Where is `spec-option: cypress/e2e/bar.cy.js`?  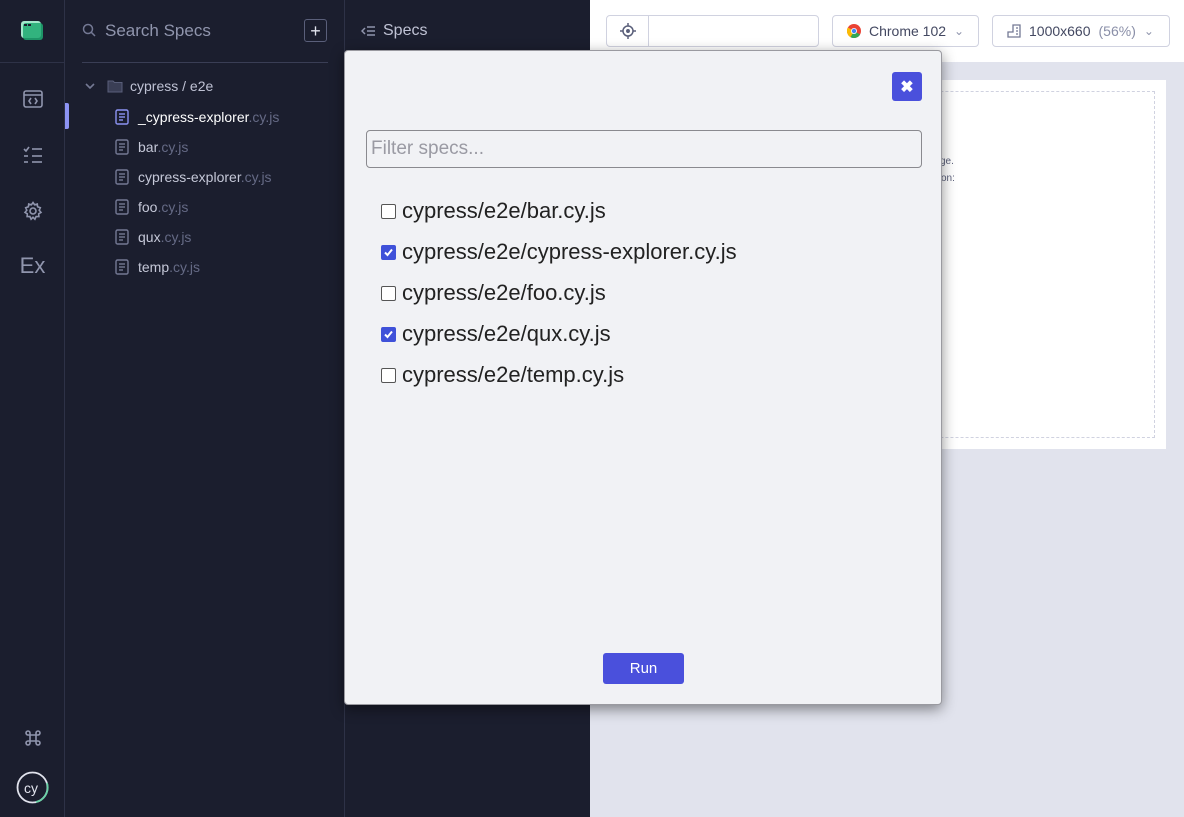 spec-option: cypress/e2e/bar.cy.js is located at coordinates (493, 211).